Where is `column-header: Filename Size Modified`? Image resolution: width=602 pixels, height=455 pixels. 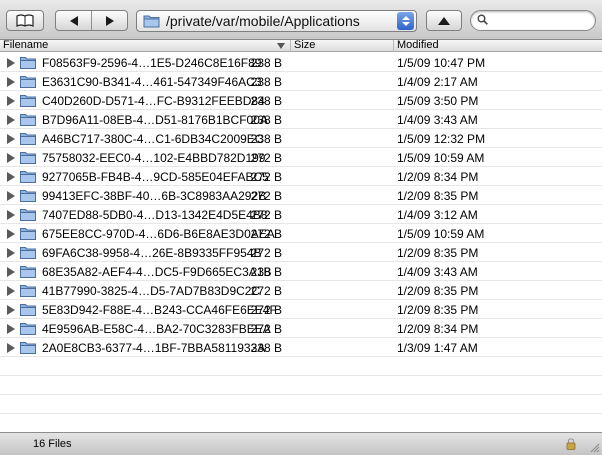 column-header: Filename Size Modified is located at coordinates (301, 46).